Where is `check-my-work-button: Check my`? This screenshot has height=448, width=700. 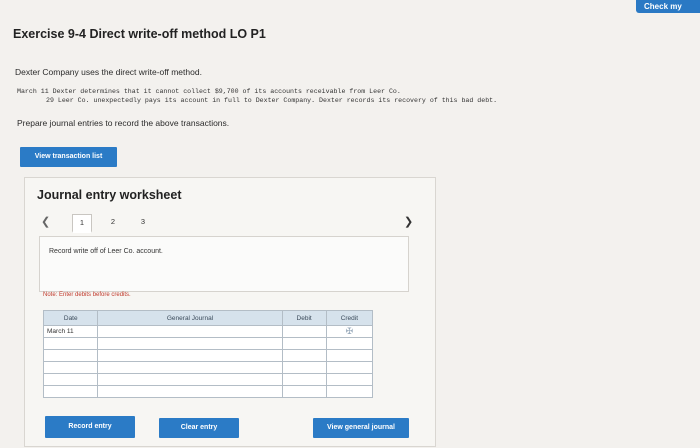
check-my-work-button: Check my is located at coordinates (668, 6).